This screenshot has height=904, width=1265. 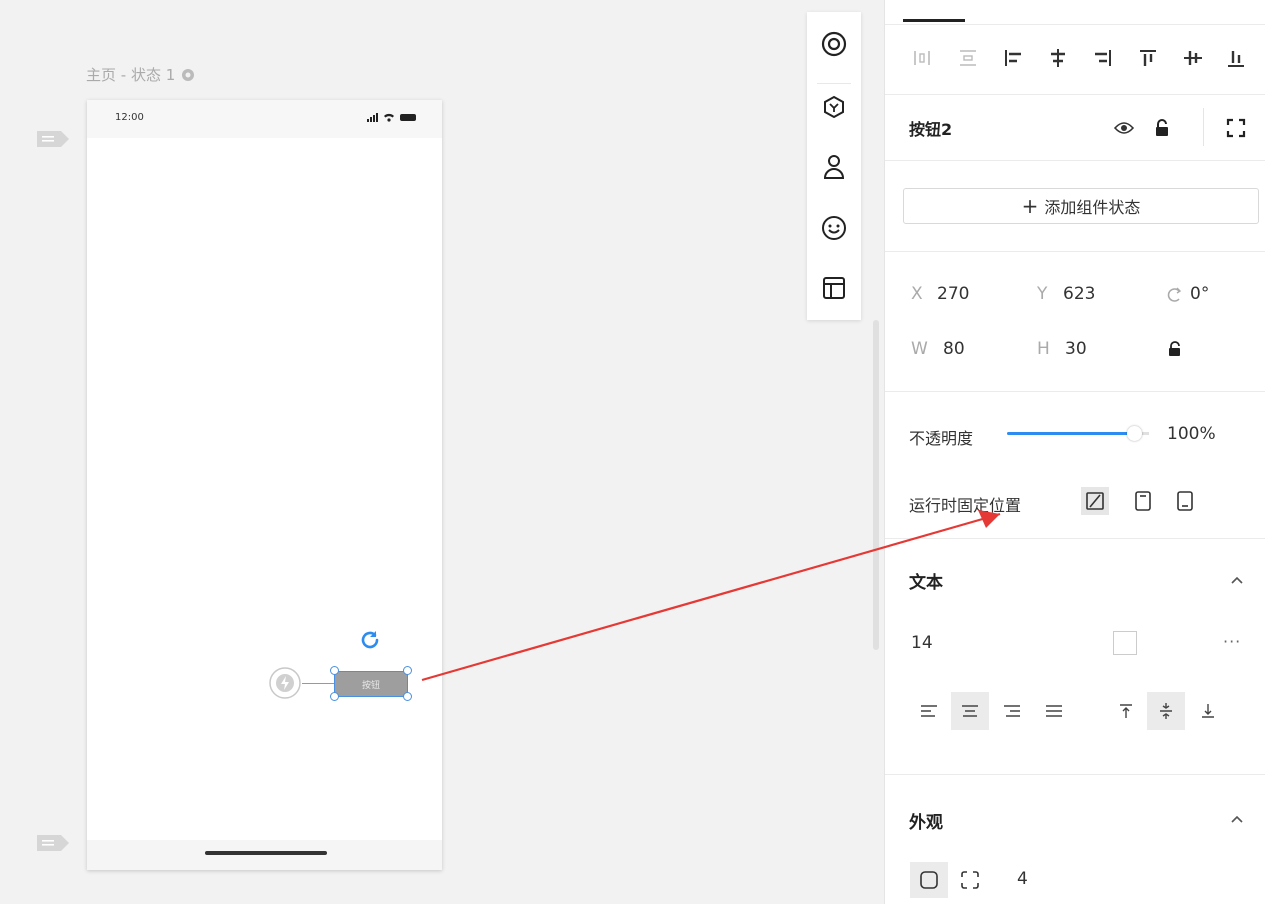 I want to click on resize-handle-bottom-right, so click(x=407, y=696).